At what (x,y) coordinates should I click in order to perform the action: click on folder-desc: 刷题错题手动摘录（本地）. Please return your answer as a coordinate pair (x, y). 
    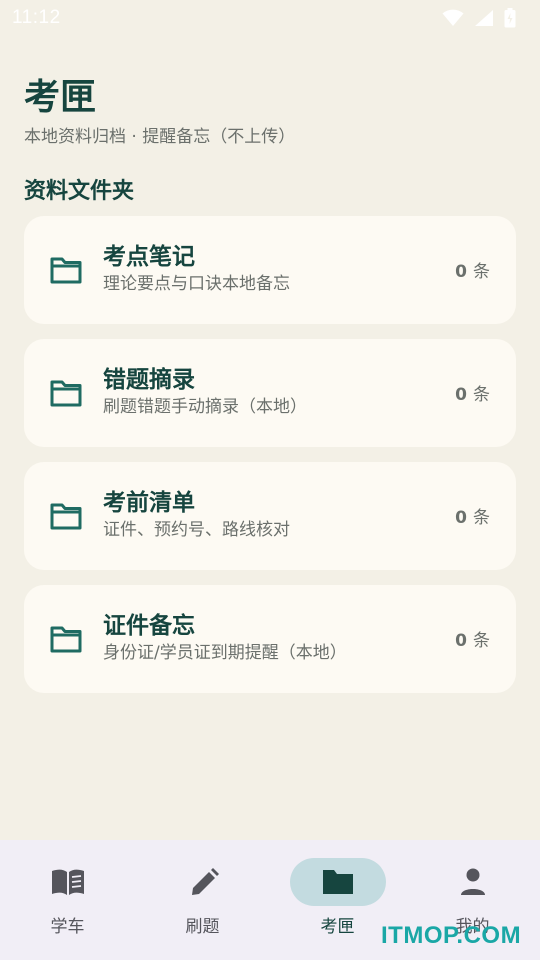
    Looking at the image, I should click on (205, 407).